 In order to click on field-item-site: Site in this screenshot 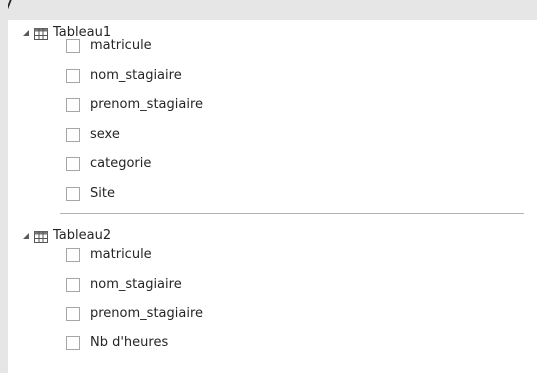, I will do `click(90, 194)`.